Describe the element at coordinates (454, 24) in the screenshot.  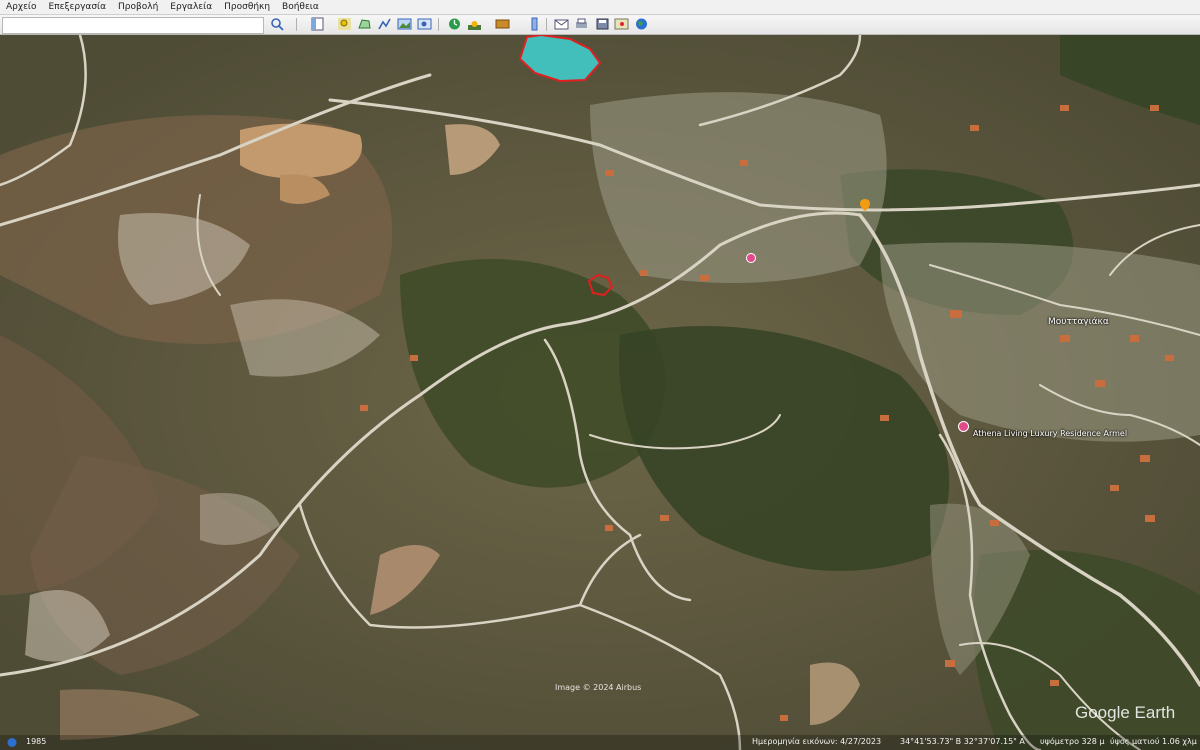
I see `historical-imagery-icon` at that location.